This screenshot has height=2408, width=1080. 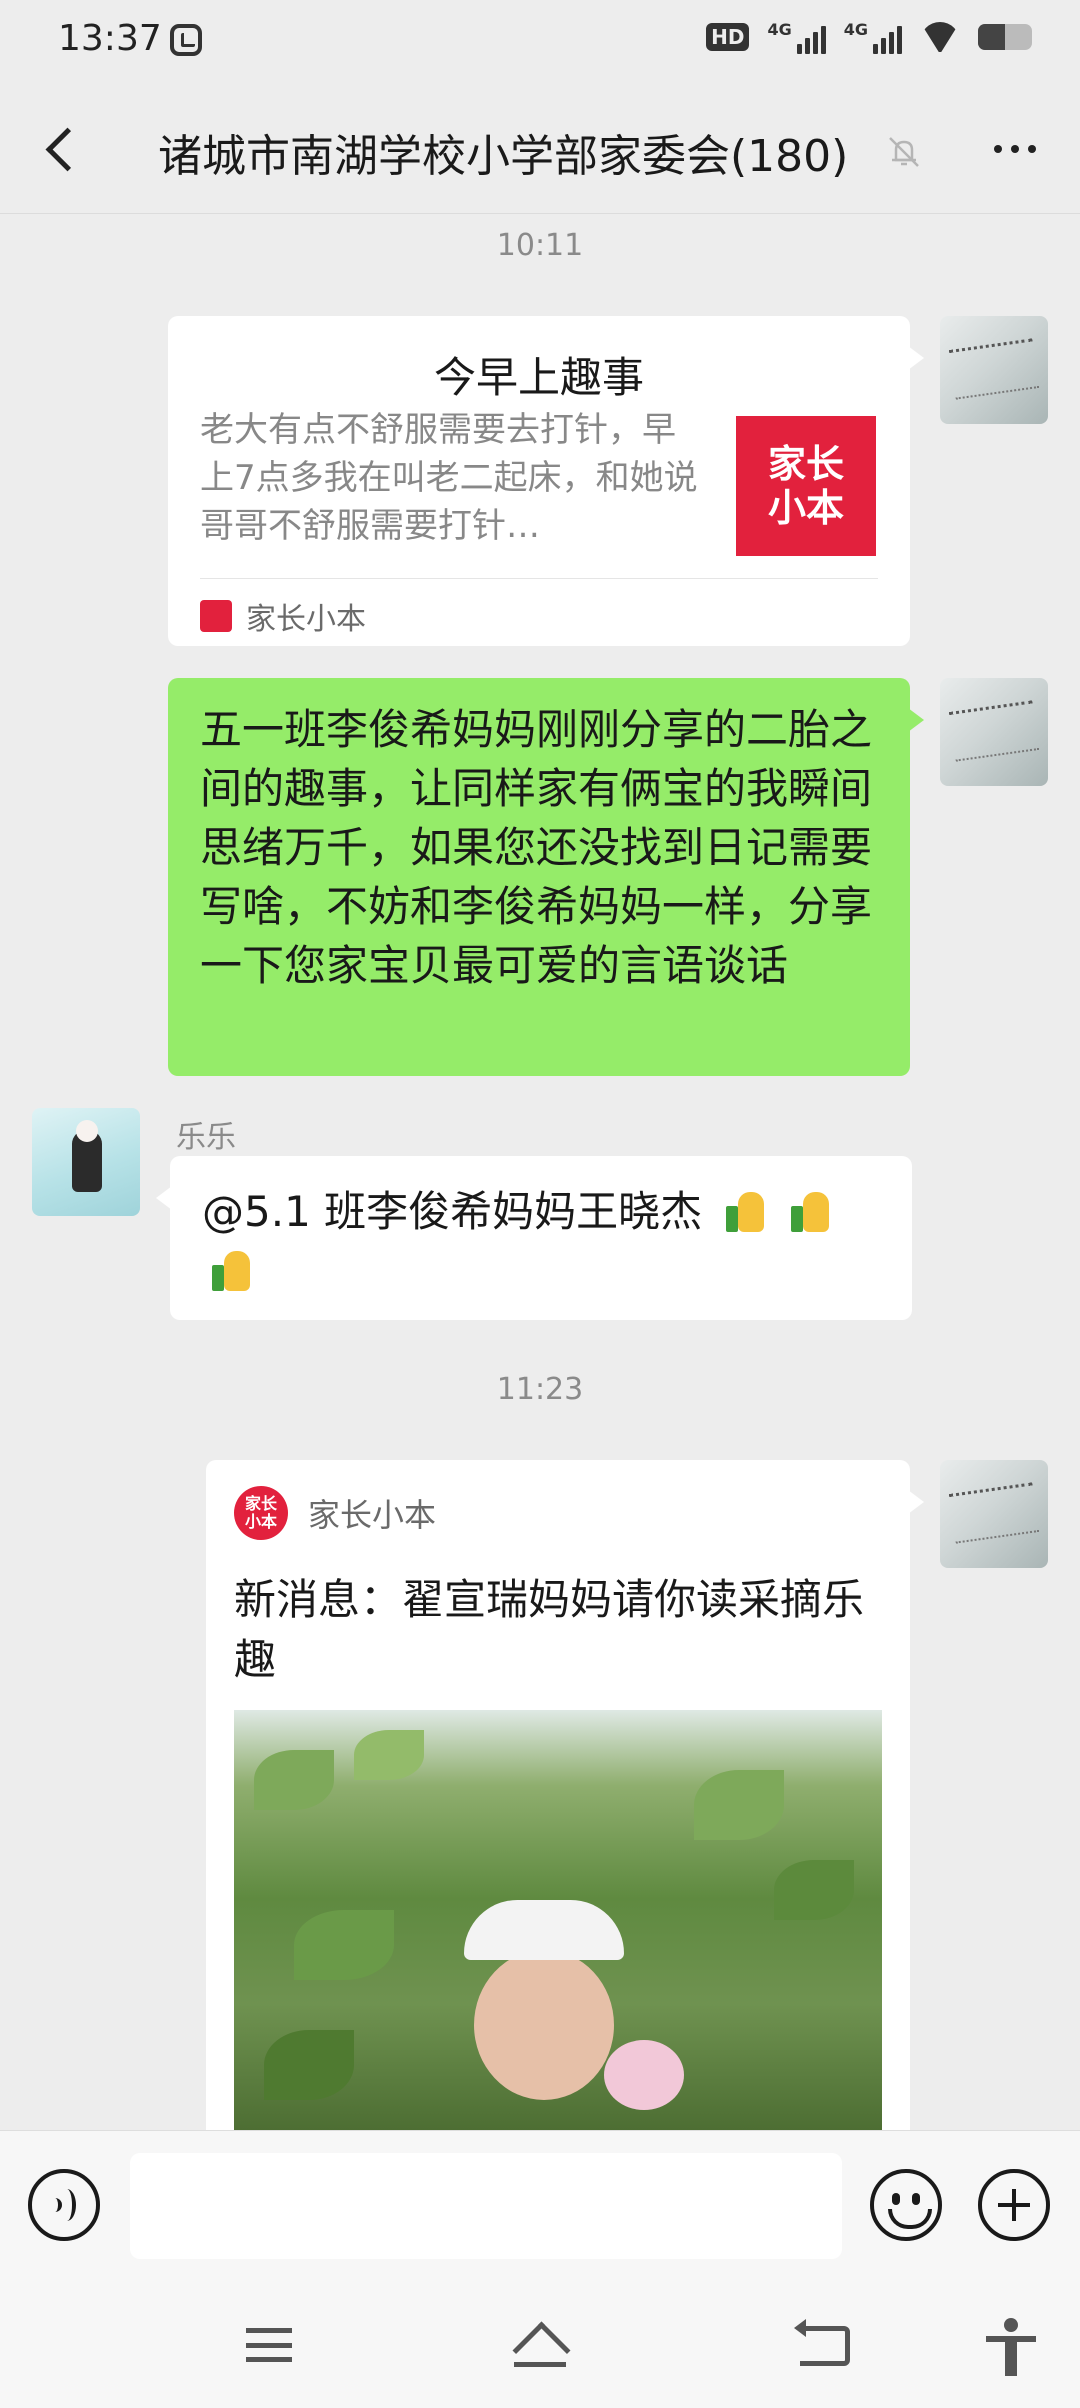 What do you see at coordinates (873, 37) in the screenshot?
I see `signal-2-icon: 4G` at bounding box center [873, 37].